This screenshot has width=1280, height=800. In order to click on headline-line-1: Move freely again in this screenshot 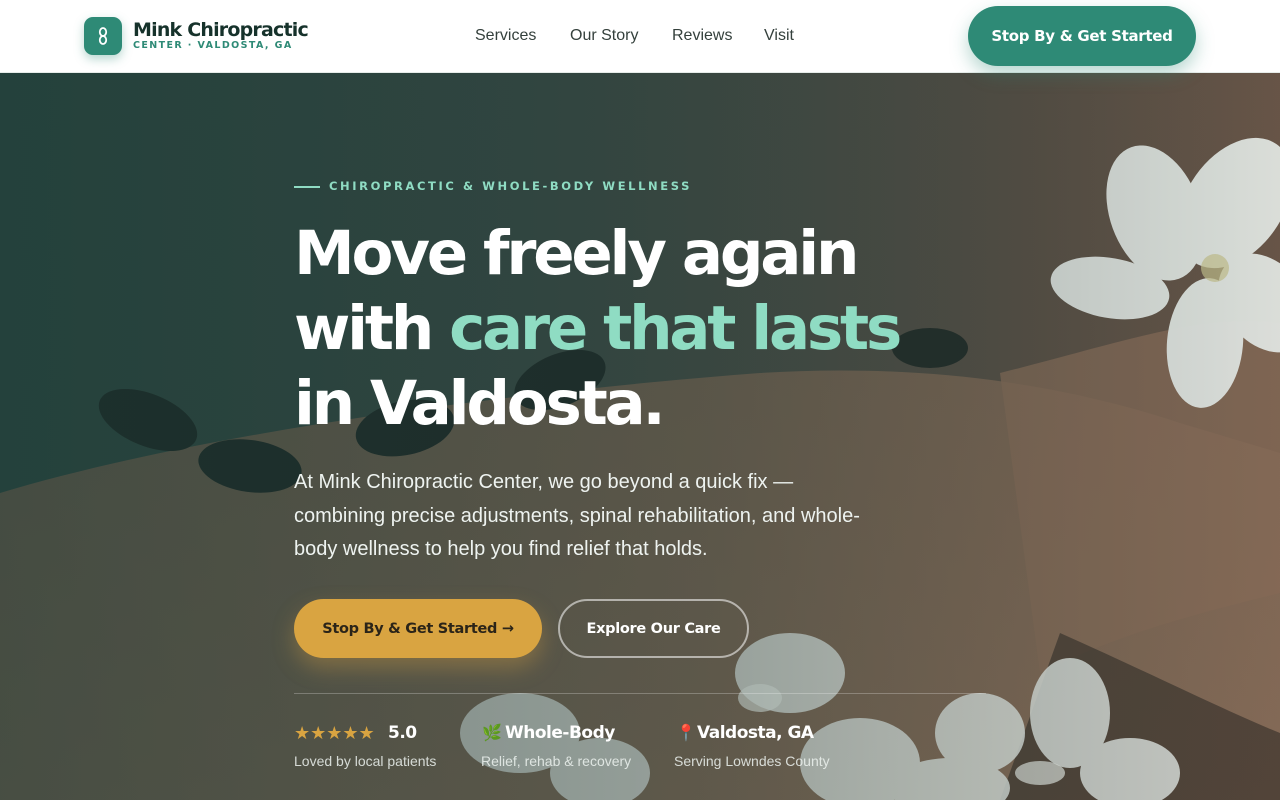, I will do `click(576, 253)`.